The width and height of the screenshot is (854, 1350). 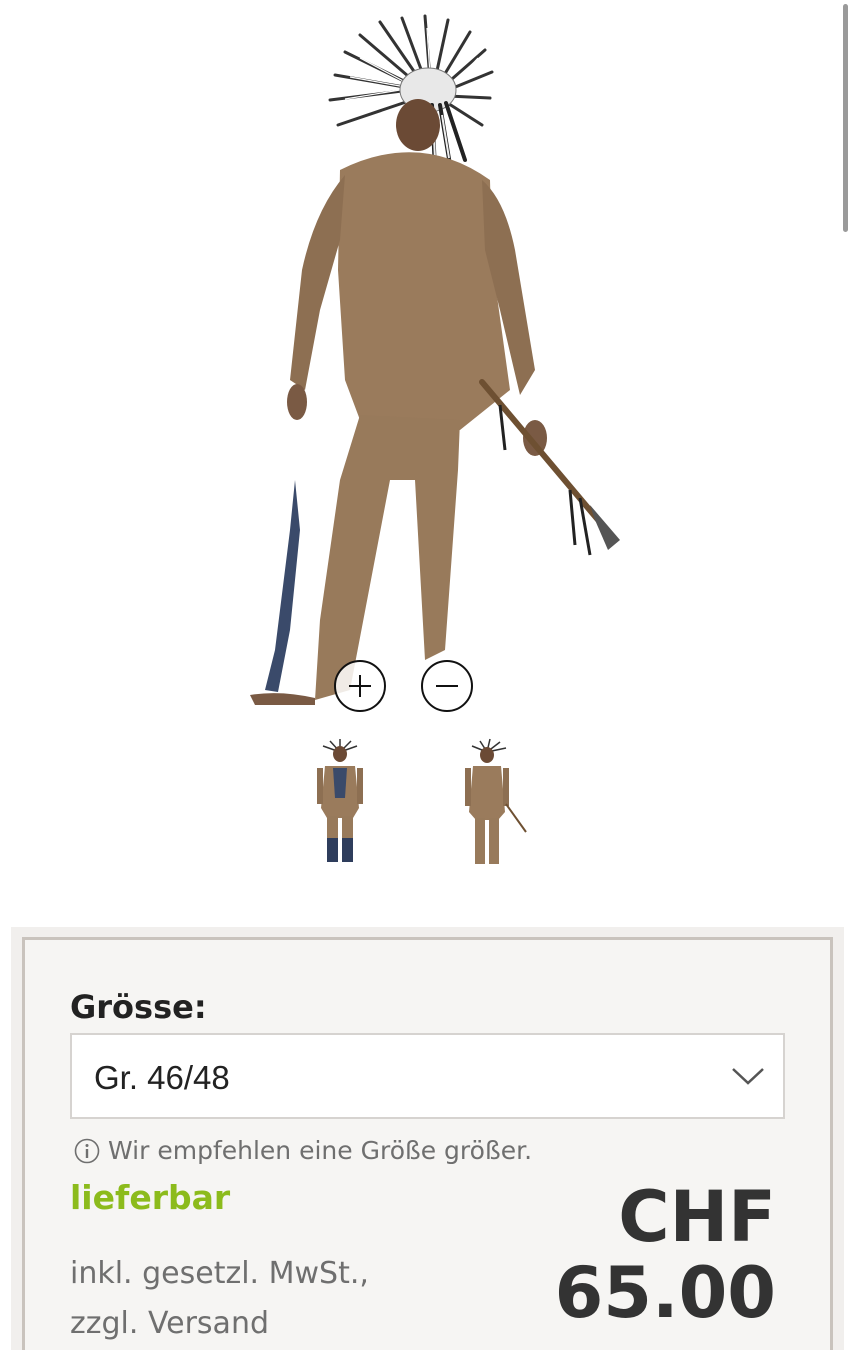 What do you see at coordinates (845, 118) in the screenshot?
I see `scrollbar` at bounding box center [845, 118].